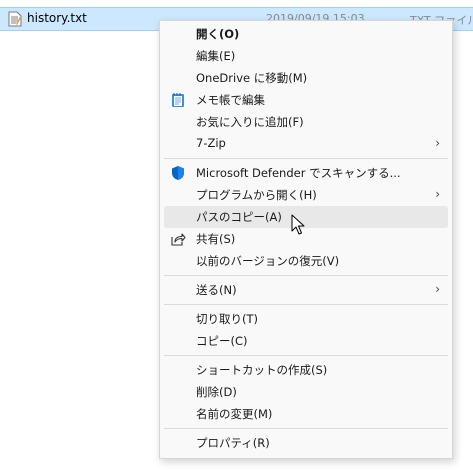 This screenshot has height=472, width=473. Describe the element at coordinates (306, 144) in the screenshot. I see `menu-item-7zip: 7-Zip ›` at that location.